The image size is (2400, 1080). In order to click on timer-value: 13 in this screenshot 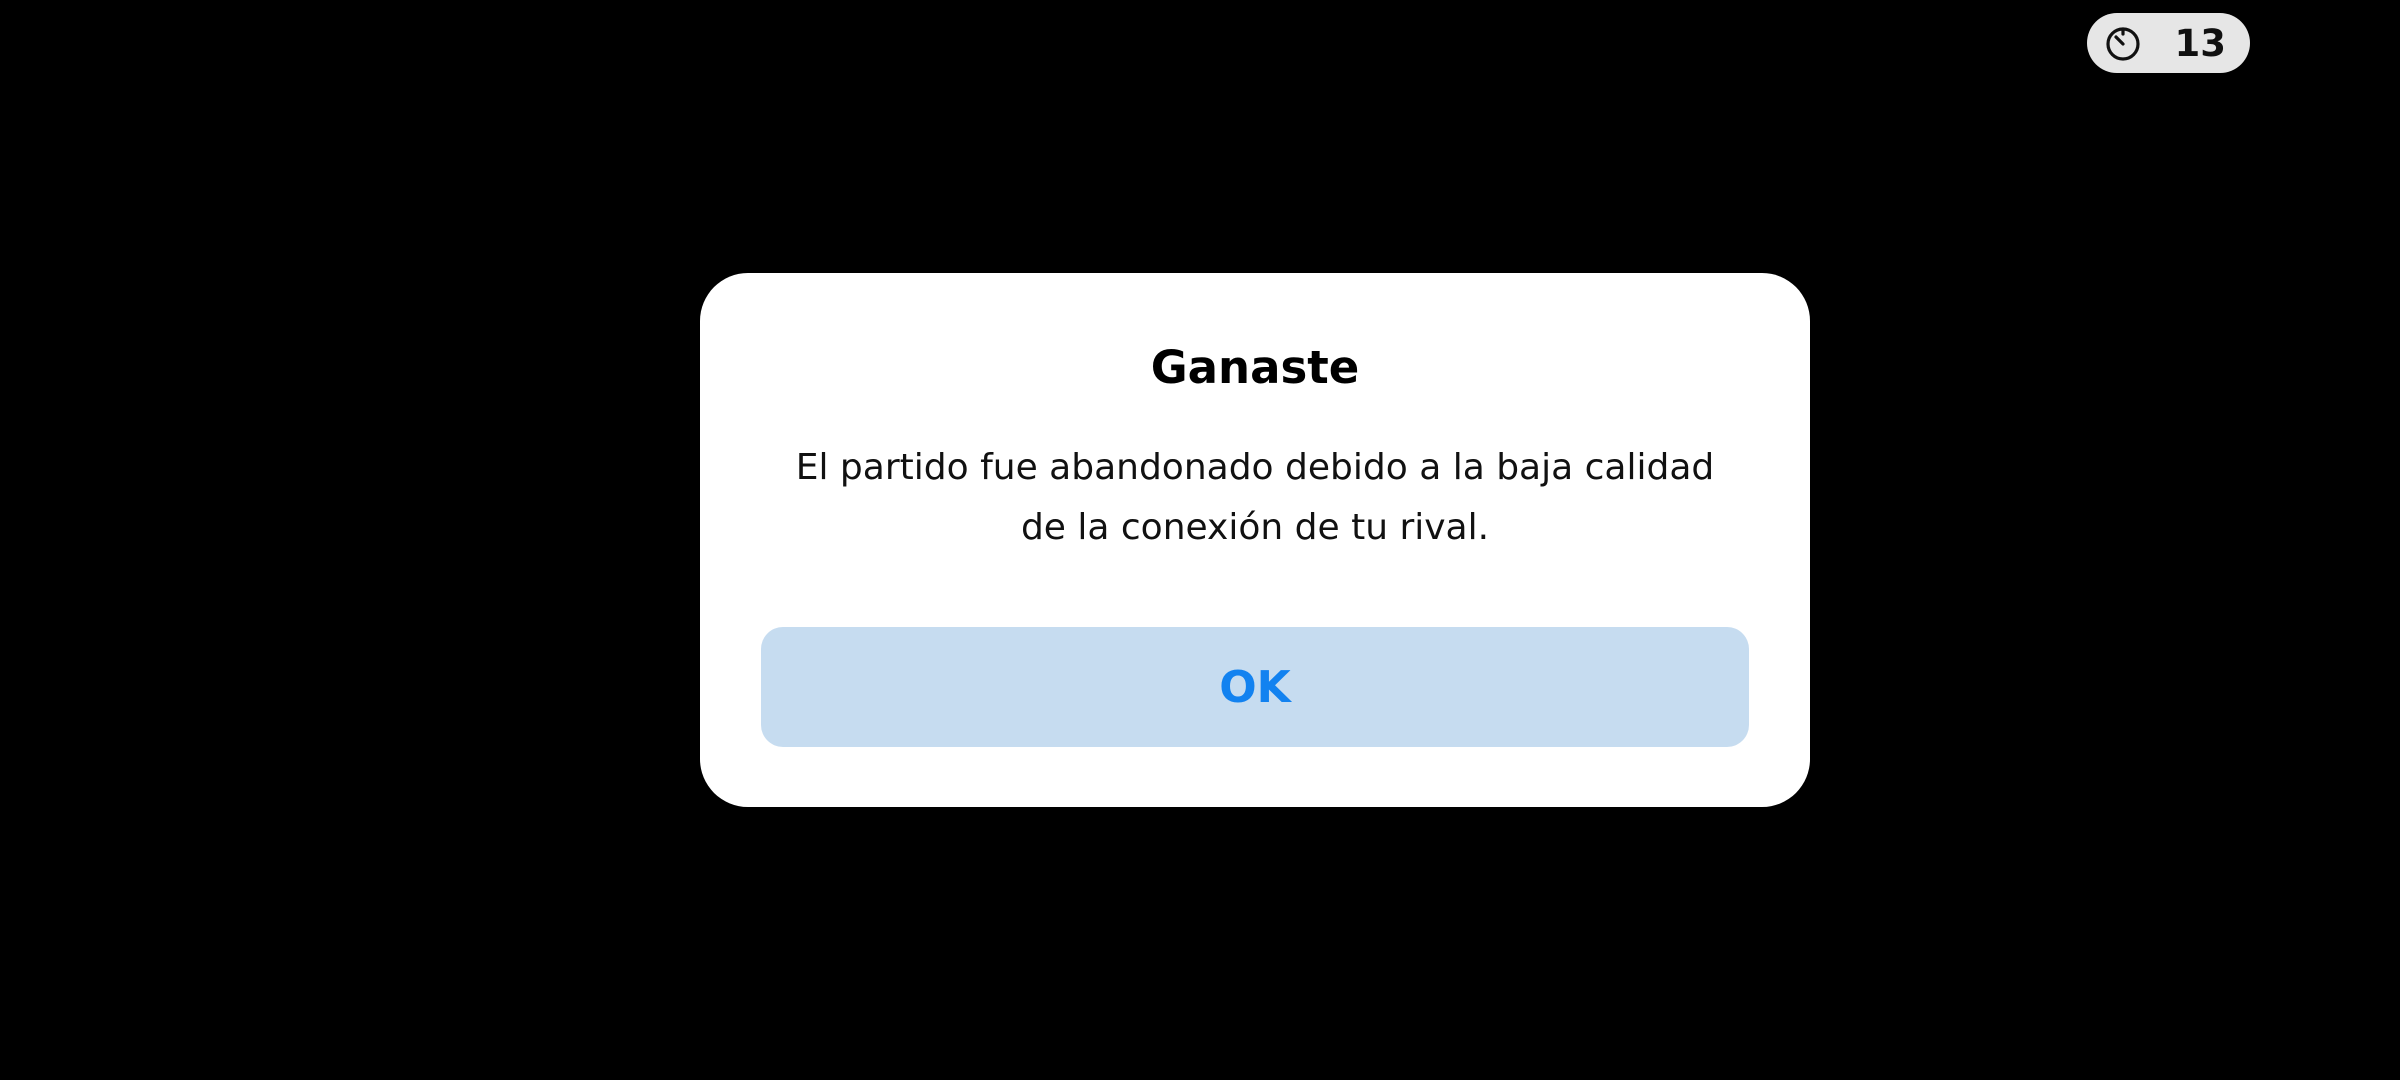, I will do `click(2200, 43)`.